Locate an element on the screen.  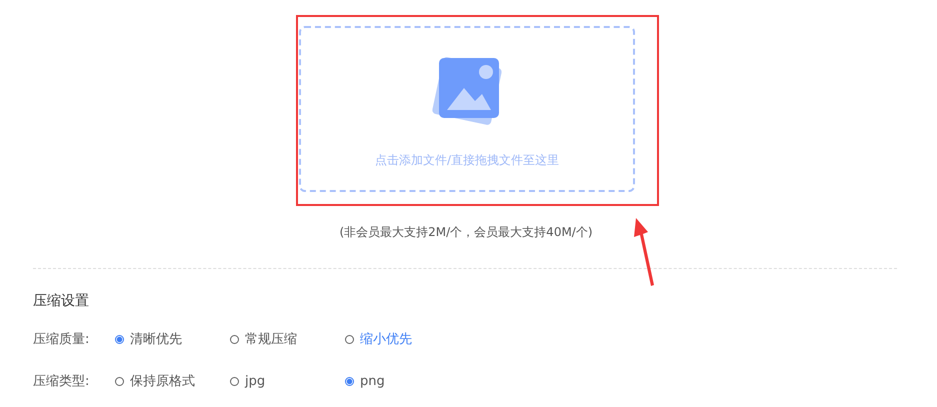
settings-title: 压缩设置 is located at coordinates (61, 301).